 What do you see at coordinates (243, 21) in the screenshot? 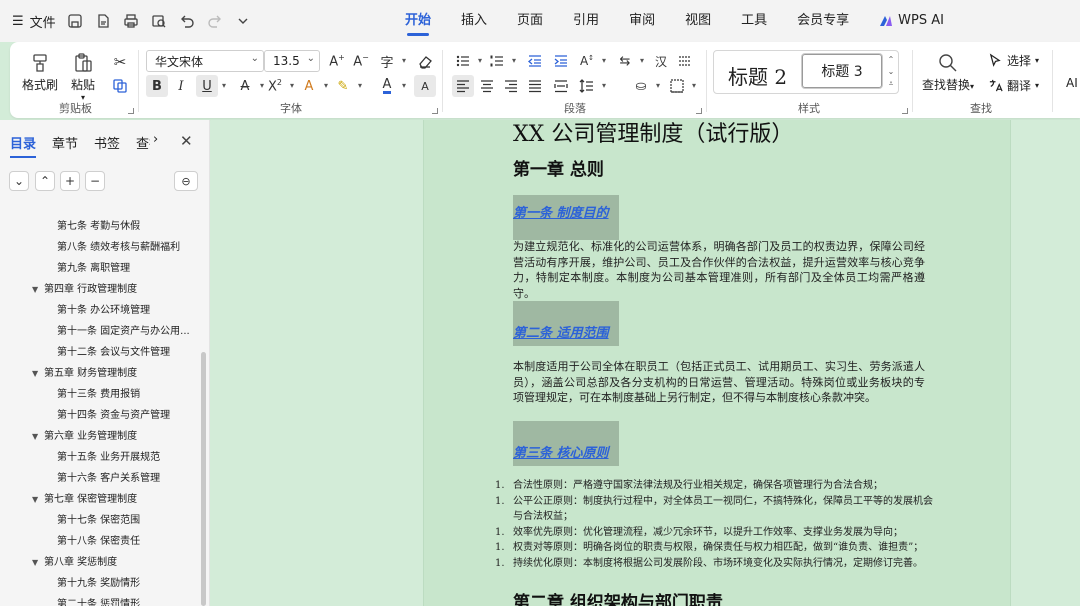
I see `chevron-down-icon` at bounding box center [243, 21].